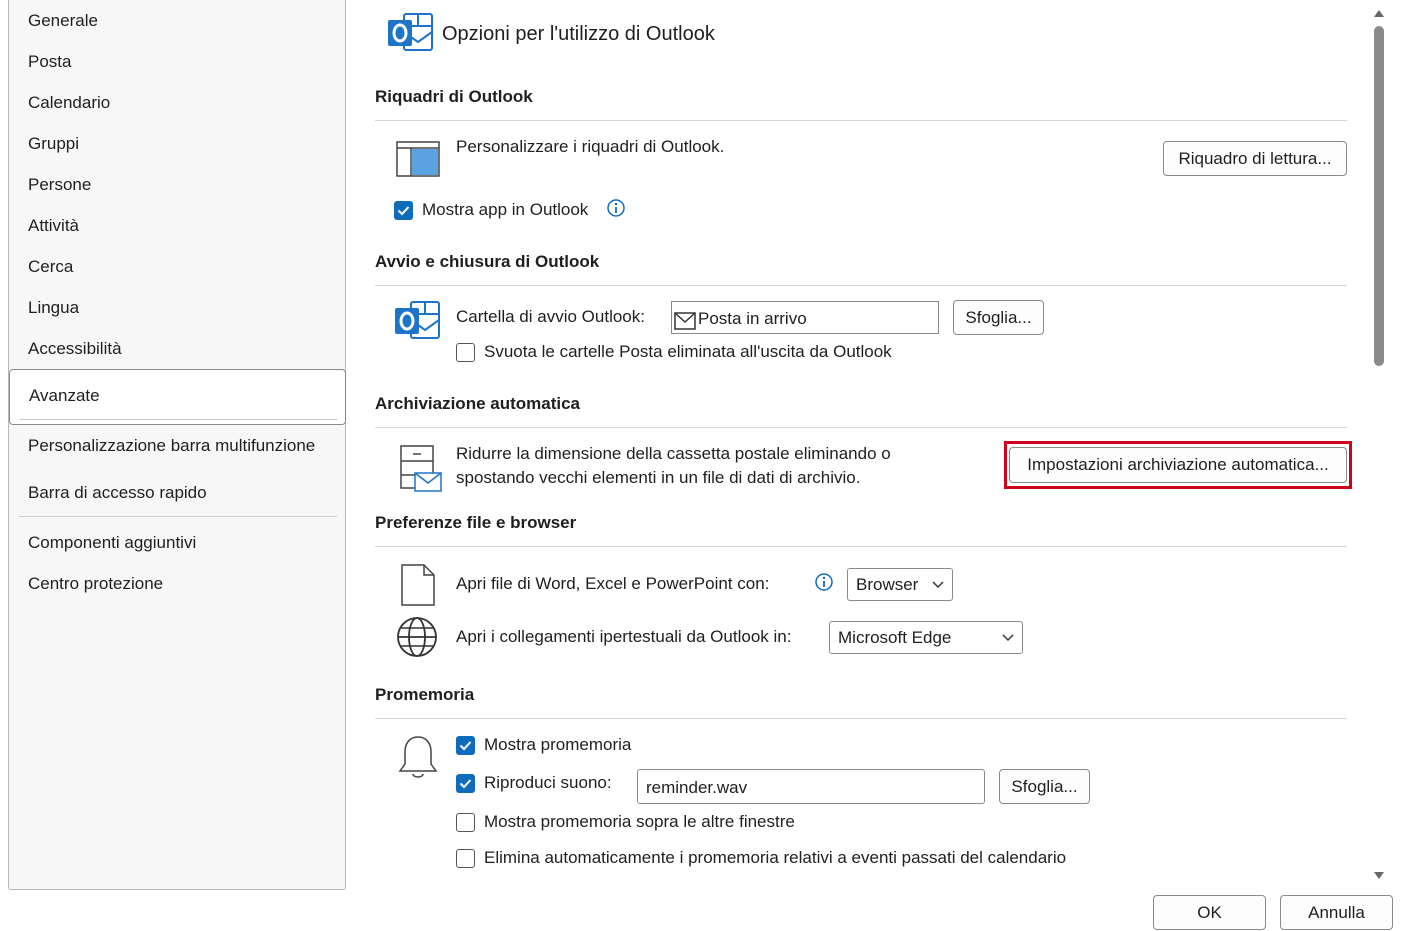  What do you see at coordinates (95, 584) in the screenshot?
I see `sidebar-item-centro-protezione: Centro protezione` at bounding box center [95, 584].